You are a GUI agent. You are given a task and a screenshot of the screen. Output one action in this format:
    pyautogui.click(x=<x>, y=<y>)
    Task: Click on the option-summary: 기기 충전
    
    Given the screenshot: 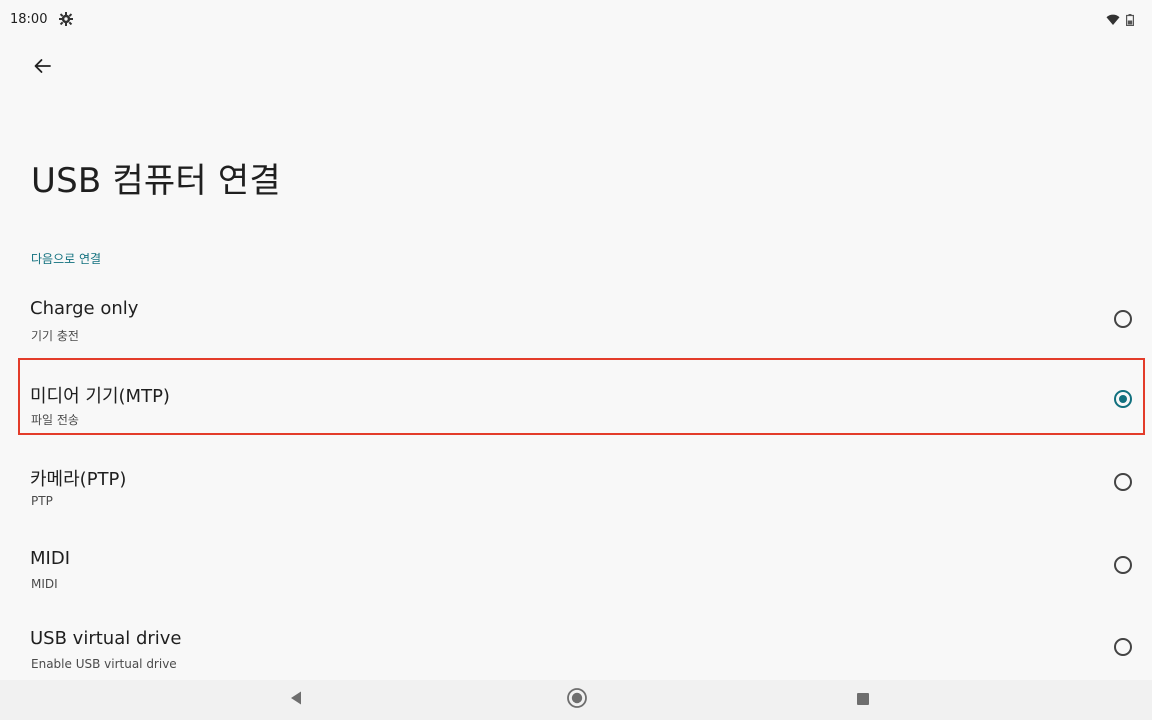 What is the action you would take?
    pyautogui.click(x=55, y=336)
    